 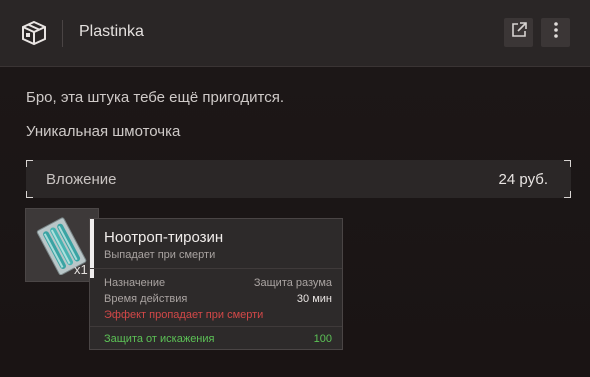 I want to click on more-options-button, so click(x=555, y=32).